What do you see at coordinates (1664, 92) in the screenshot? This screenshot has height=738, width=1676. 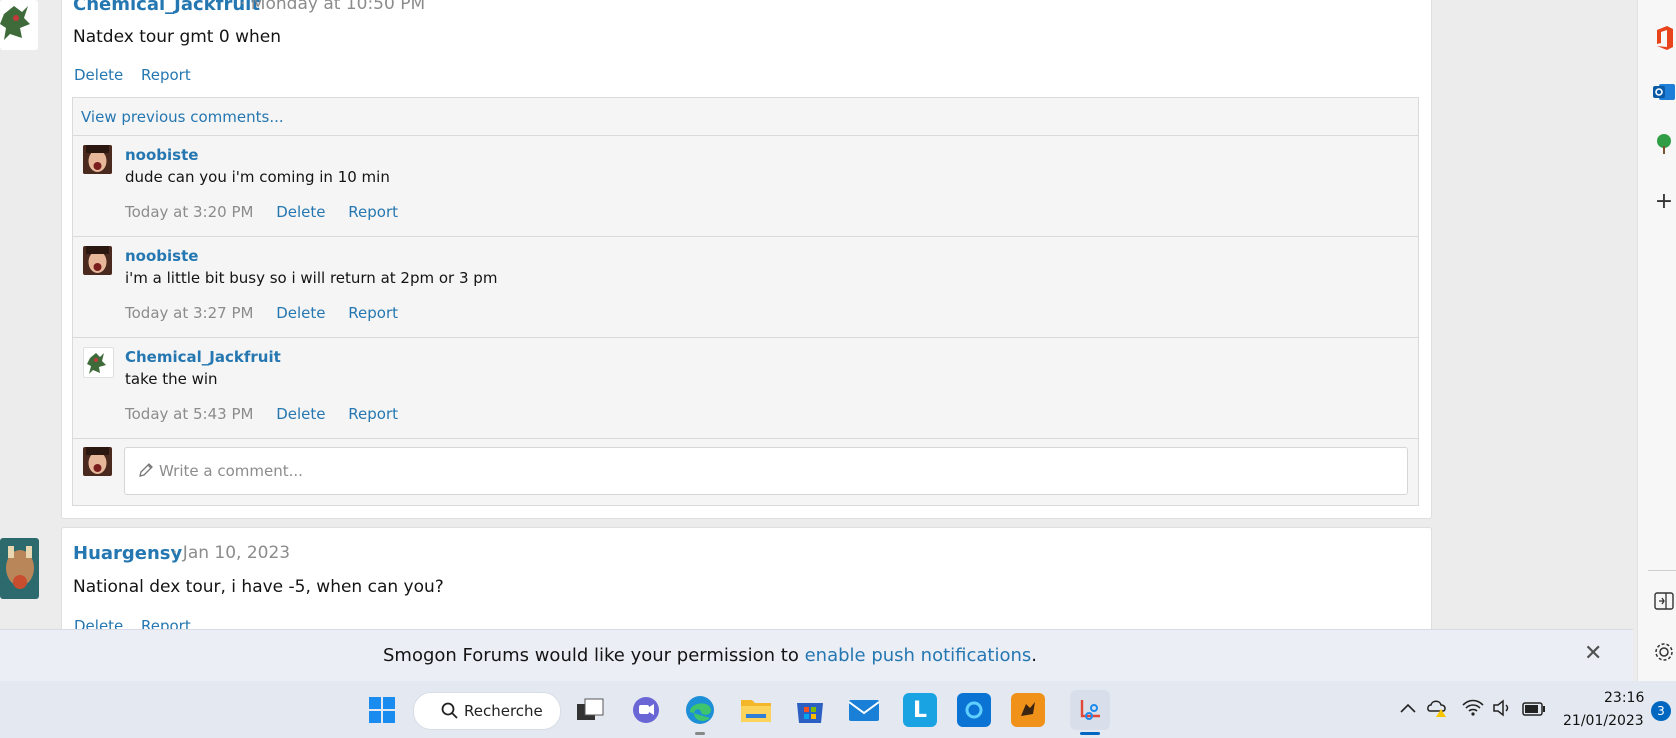 I see `outlook-icon` at bounding box center [1664, 92].